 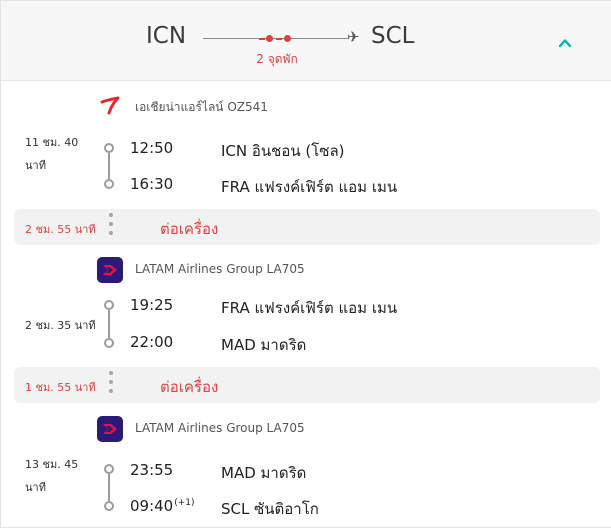 I want to click on chevron-up-icon, so click(x=565, y=43).